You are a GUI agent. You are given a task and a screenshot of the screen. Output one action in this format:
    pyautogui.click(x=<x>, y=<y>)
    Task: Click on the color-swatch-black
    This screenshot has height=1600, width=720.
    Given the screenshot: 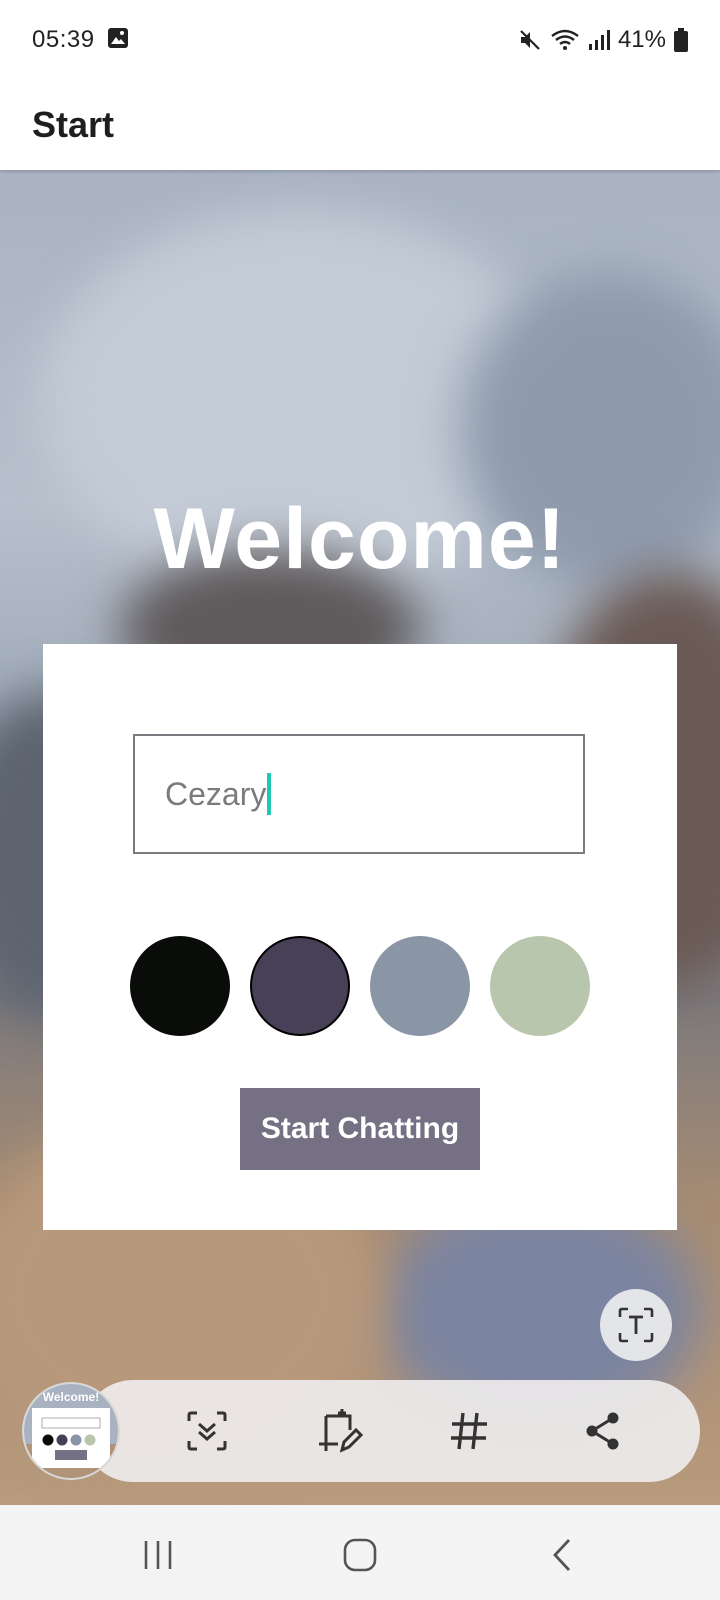 What is the action you would take?
    pyautogui.click(x=180, y=986)
    